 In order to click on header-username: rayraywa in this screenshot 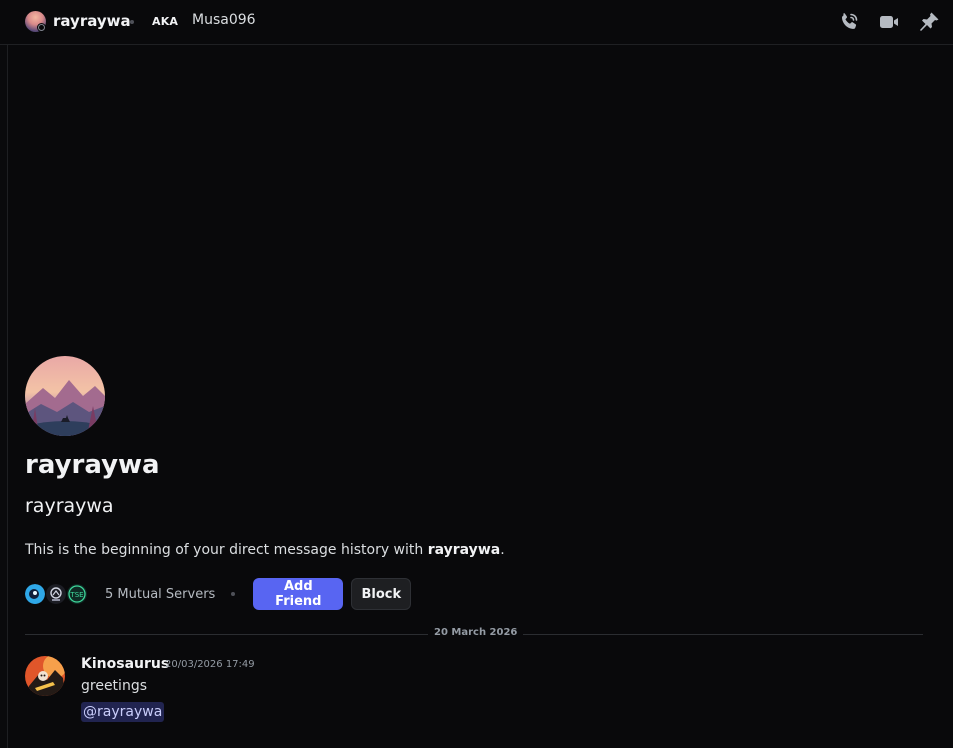, I will do `click(92, 21)`.